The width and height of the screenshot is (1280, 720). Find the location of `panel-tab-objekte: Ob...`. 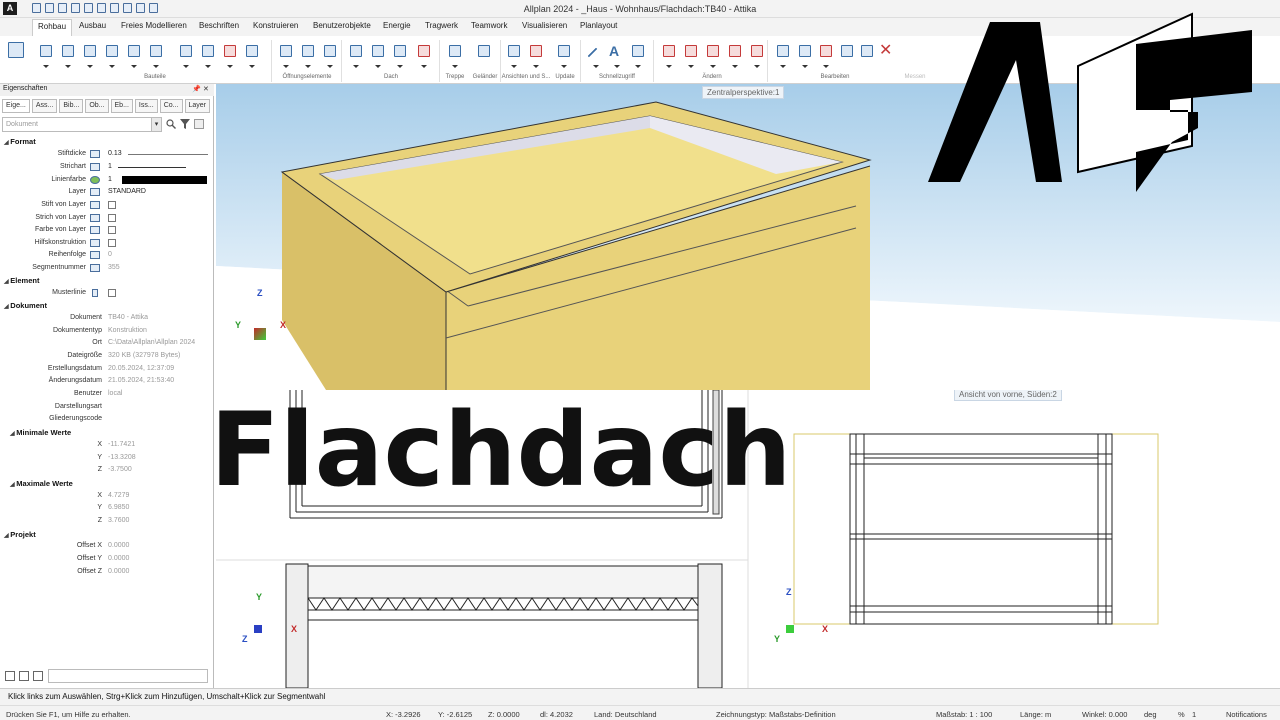

panel-tab-objekte: Ob... is located at coordinates (97, 106).